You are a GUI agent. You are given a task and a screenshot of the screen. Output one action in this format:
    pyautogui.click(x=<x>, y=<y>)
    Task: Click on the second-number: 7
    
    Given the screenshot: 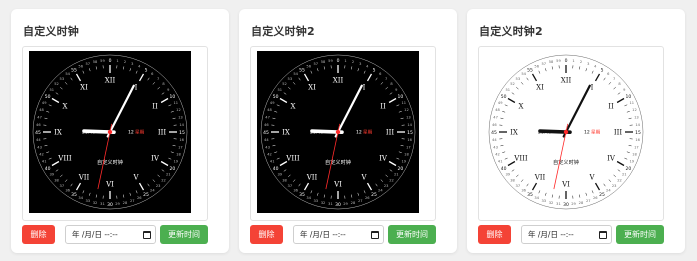 What is the action you would take?
    pyautogui.click(x=614, y=79)
    